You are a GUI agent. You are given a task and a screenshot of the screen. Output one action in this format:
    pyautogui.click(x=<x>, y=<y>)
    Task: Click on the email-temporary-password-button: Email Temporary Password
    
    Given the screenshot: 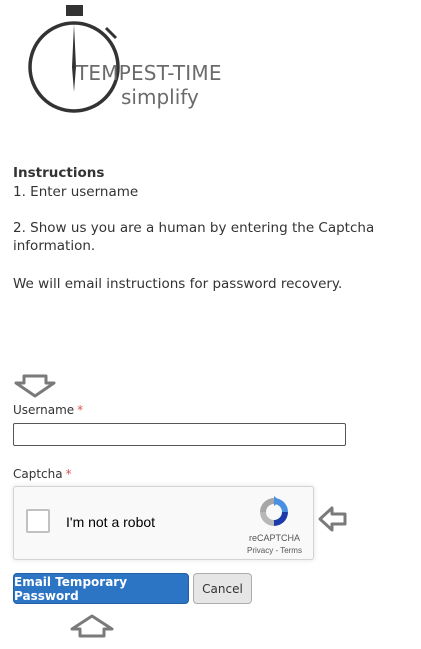 What is the action you would take?
    pyautogui.click(x=101, y=588)
    